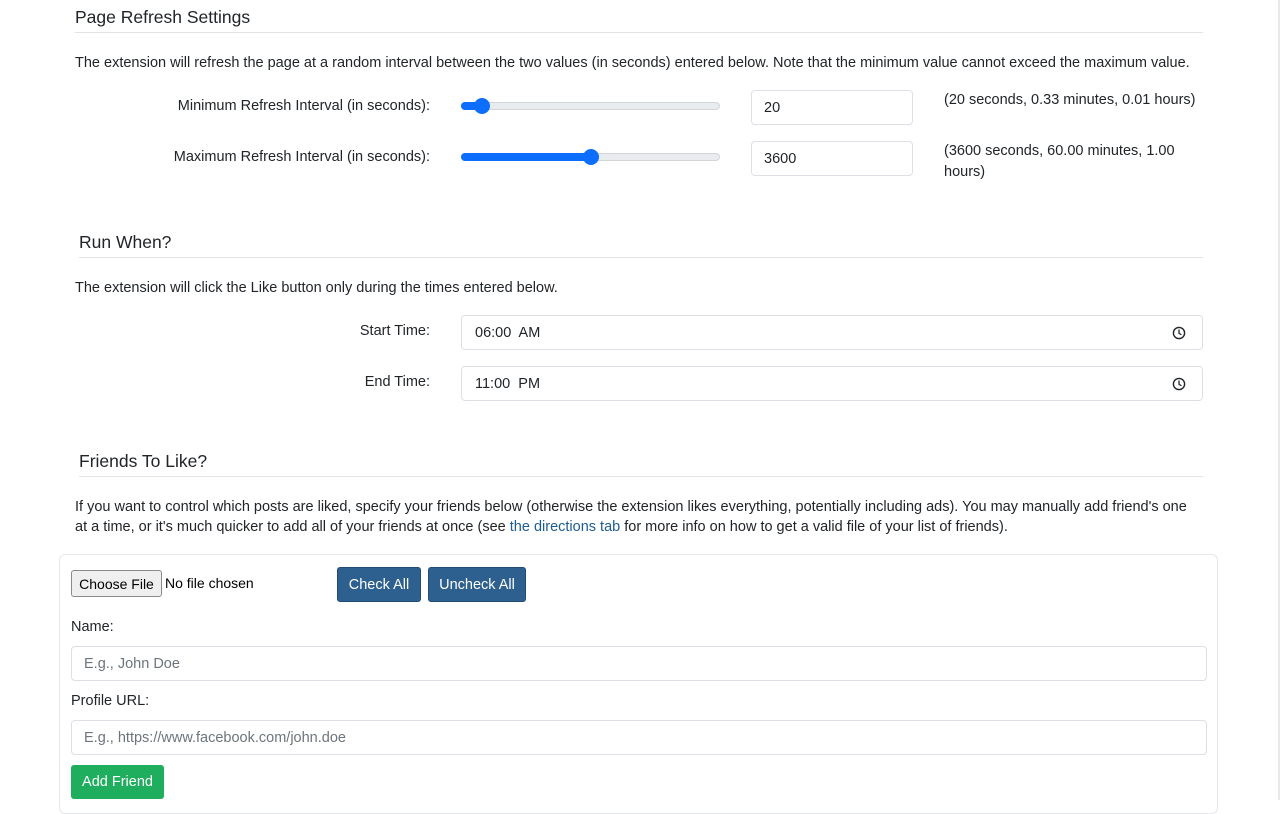  Describe the element at coordinates (508, 383) in the screenshot. I see `end-time-value: 11:00 PM` at that location.